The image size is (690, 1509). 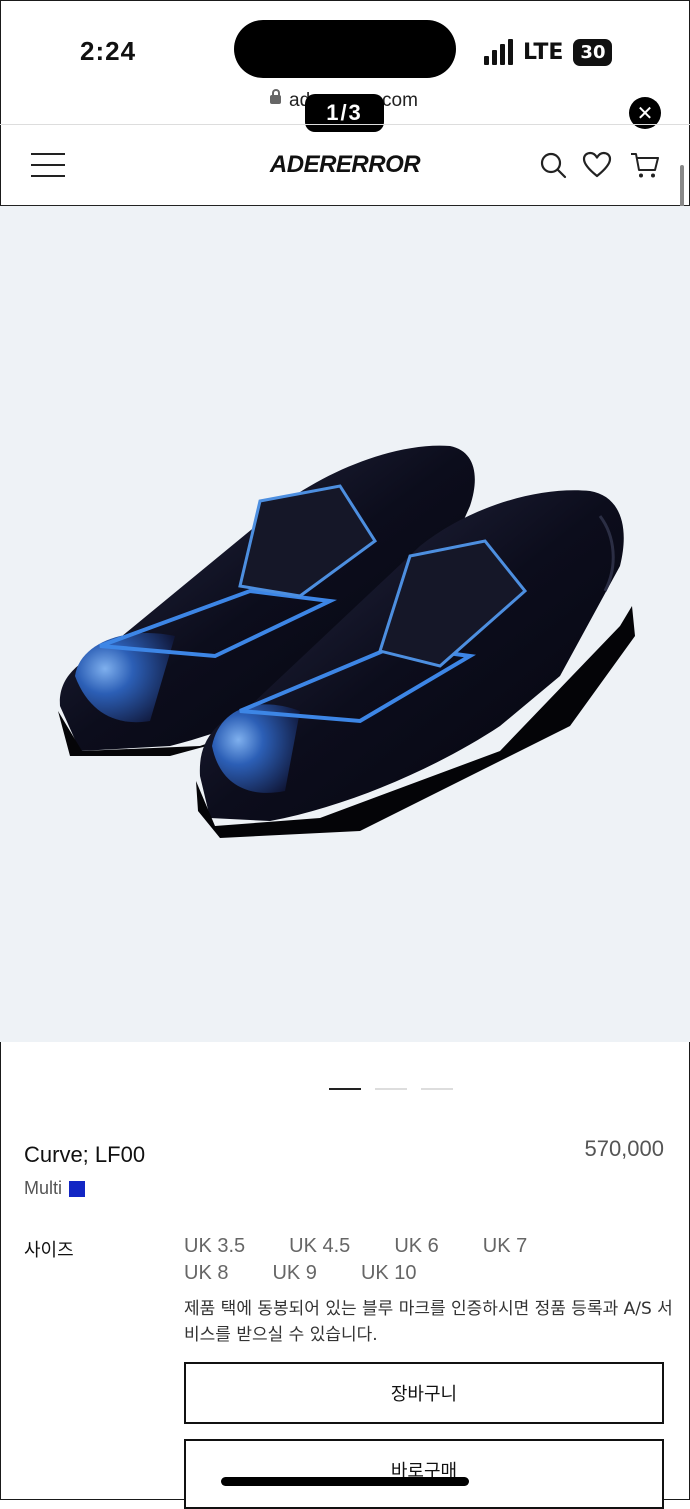 I want to click on size-option: UK 9, so click(x=294, y=1273).